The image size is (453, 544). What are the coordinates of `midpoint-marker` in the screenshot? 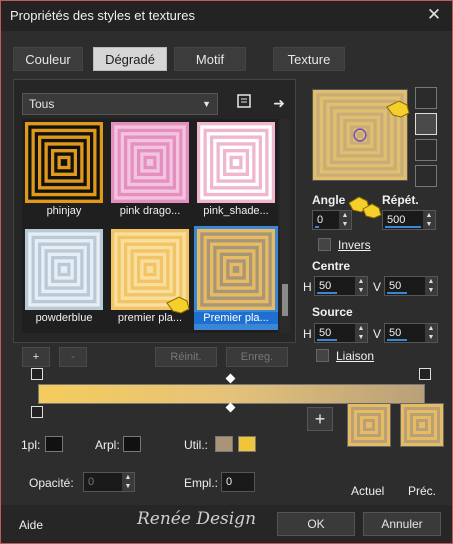 It's located at (230, 378).